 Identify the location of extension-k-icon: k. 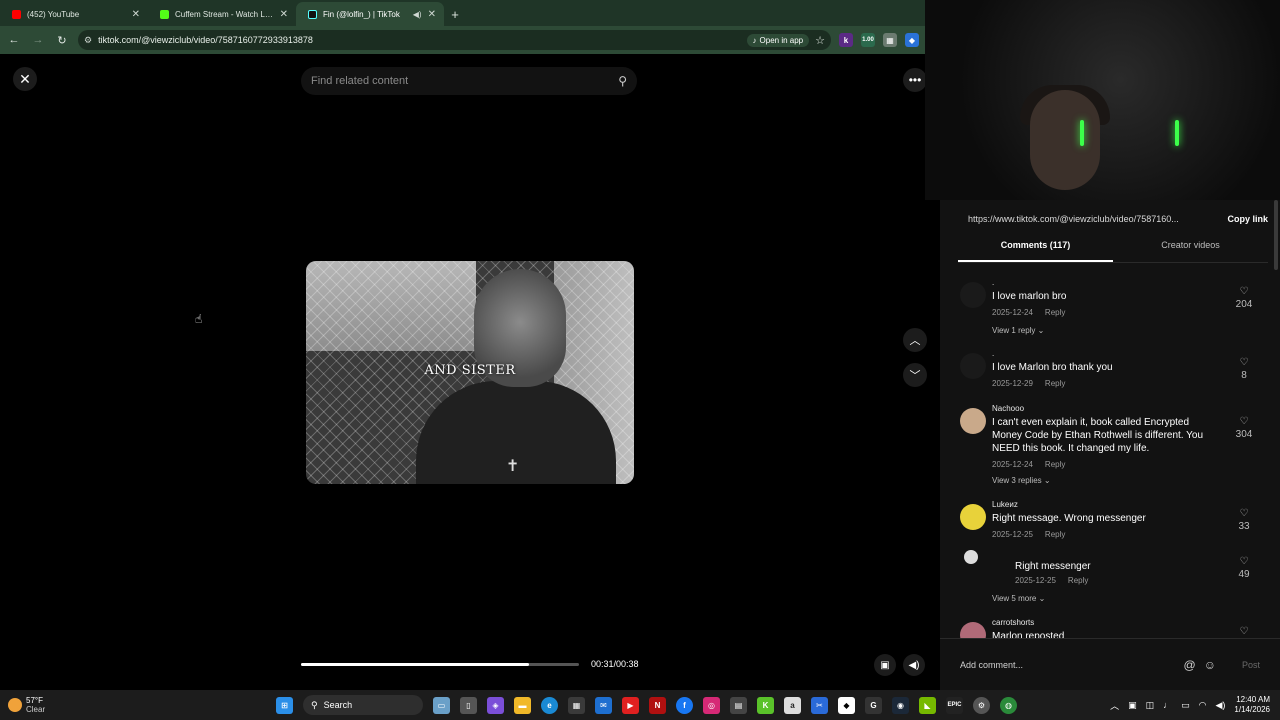
(846, 40).